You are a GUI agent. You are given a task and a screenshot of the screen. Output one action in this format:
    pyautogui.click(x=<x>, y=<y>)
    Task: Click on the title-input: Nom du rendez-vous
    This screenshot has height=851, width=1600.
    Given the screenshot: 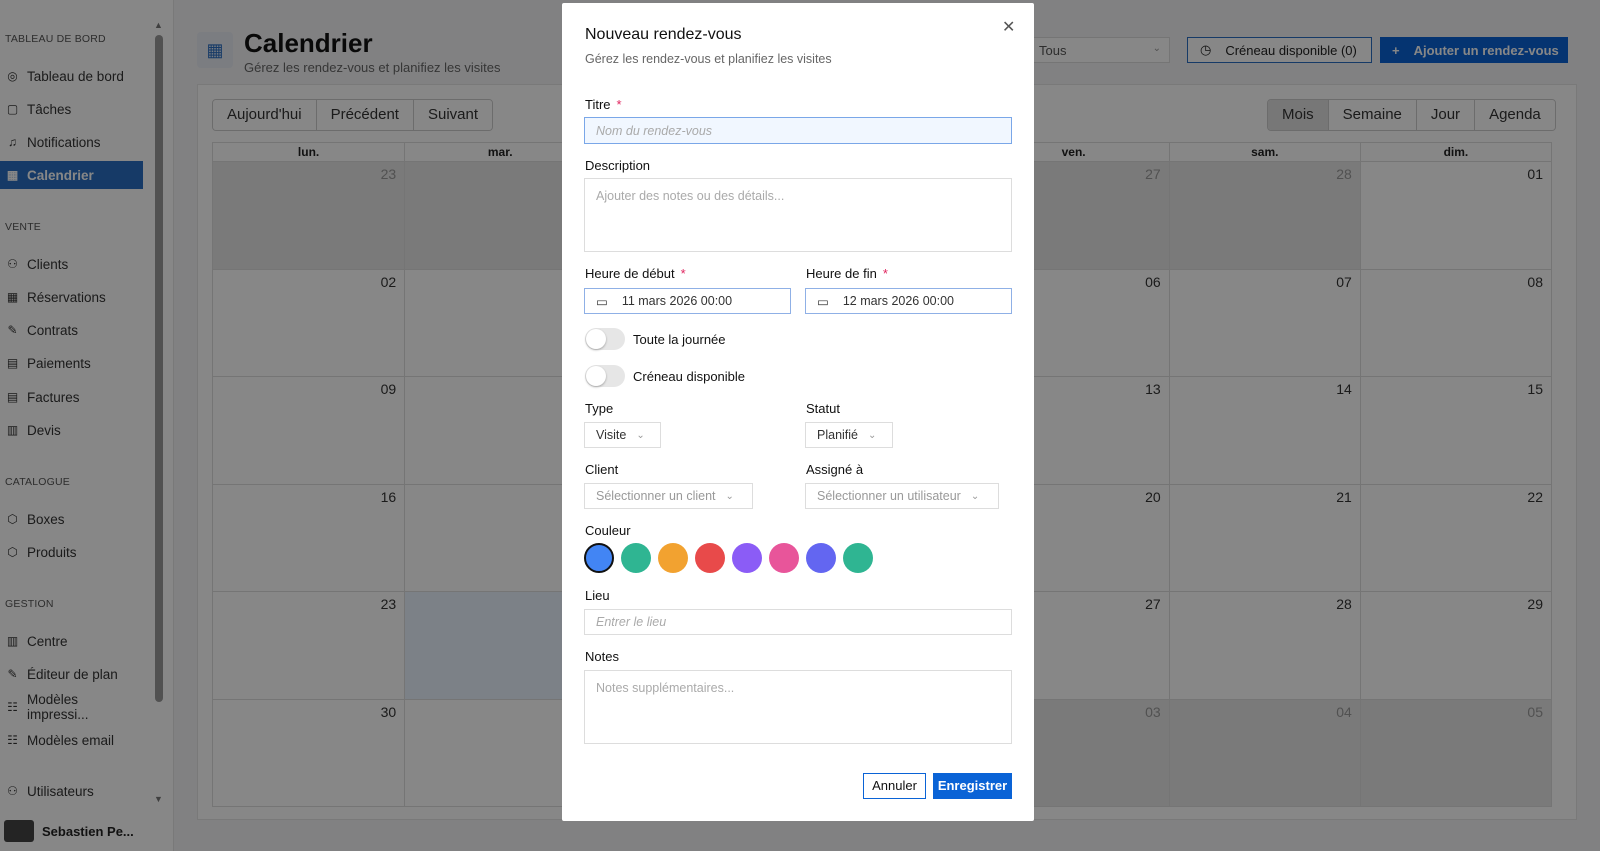 What is the action you would take?
    pyautogui.click(x=798, y=130)
    